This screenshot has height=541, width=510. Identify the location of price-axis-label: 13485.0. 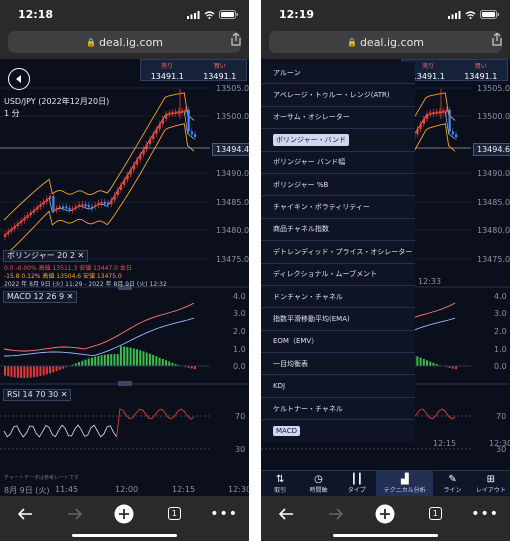
(232, 202).